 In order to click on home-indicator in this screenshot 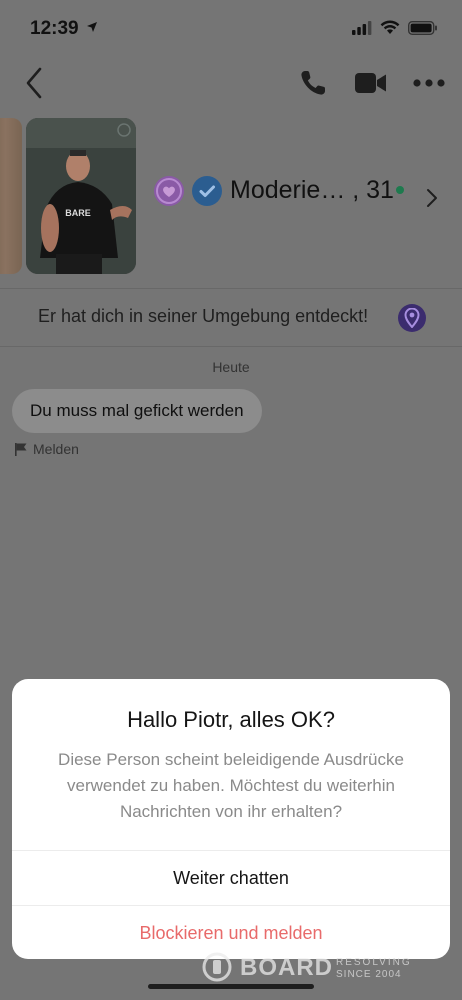, I will do `click(231, 986)`.